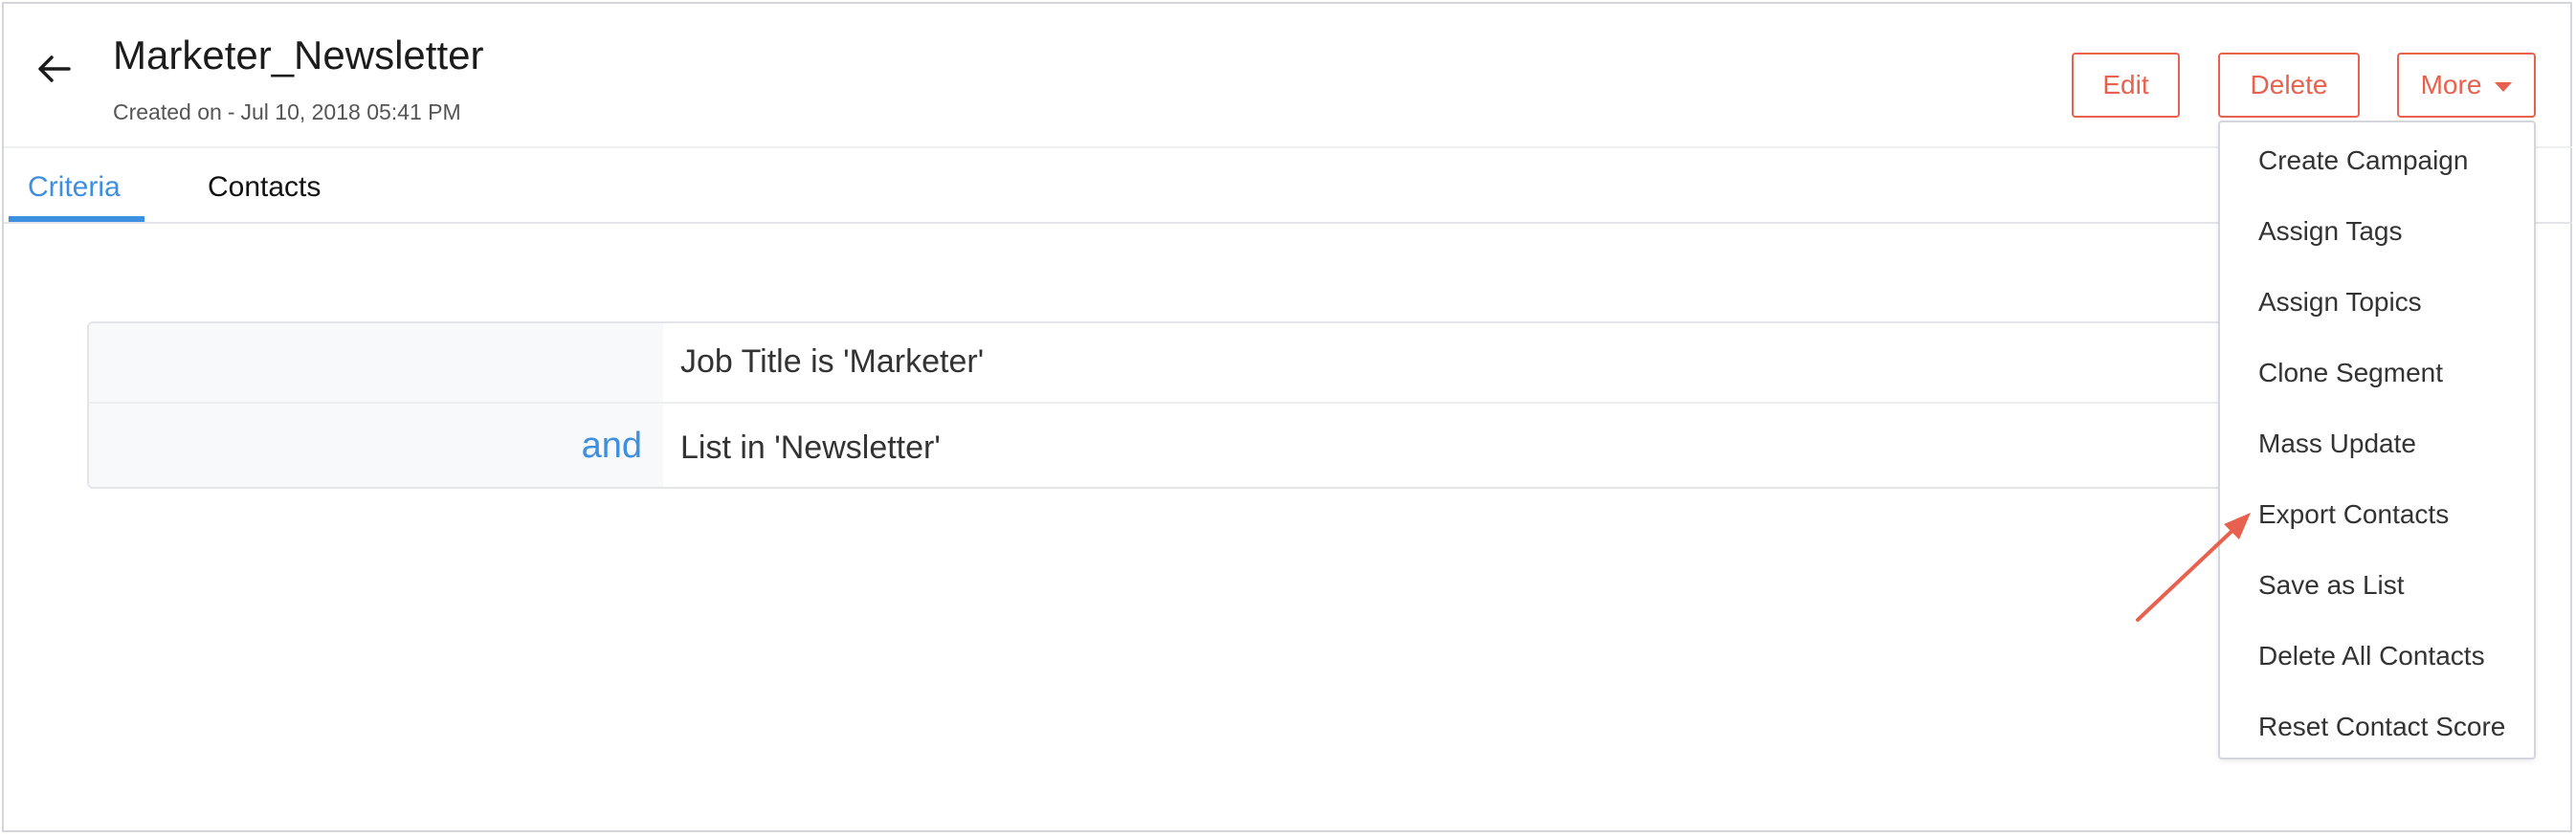 This screenshot has height=836, width=2576. What do you see at coordinates (76, 219) in the screenshot?
I see `active-tab-indicator` at bounding box center [76, 219].